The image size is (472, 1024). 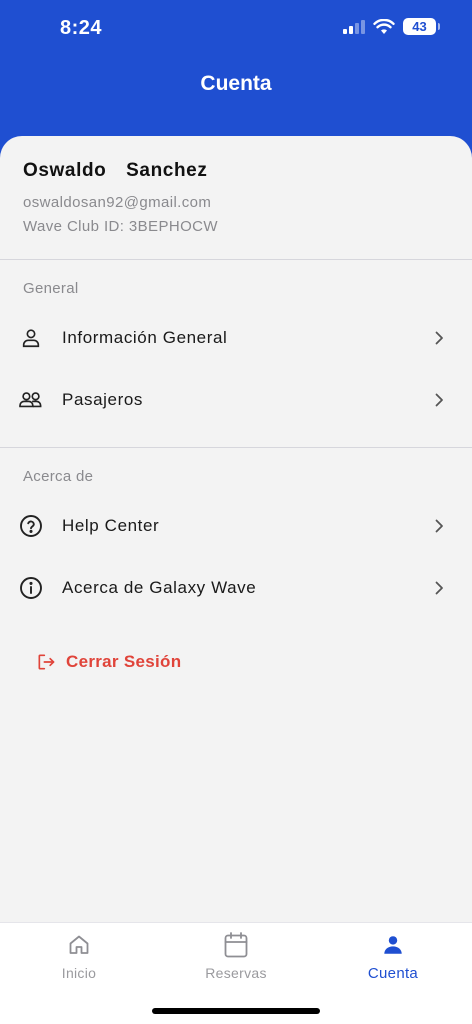 What do you see at coordinates (236, 526) in the screenshot?
I see `menu-item-help-center: Help Center` at bounding box center [236, 526].